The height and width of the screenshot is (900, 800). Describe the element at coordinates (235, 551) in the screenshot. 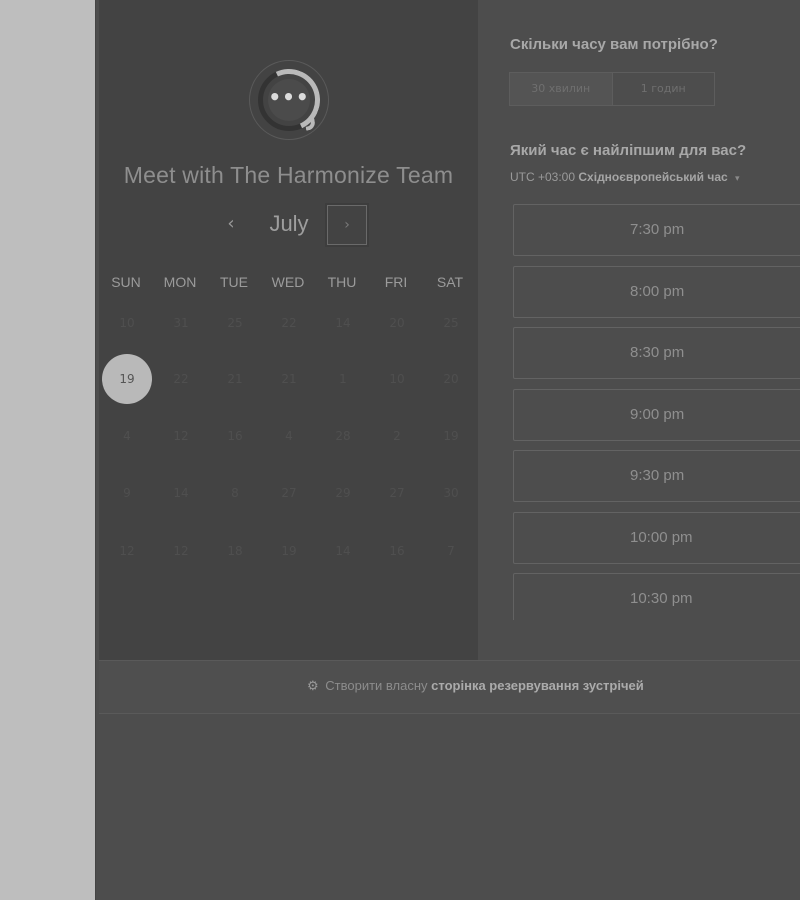

I see `calendar-day: 18` at that location.